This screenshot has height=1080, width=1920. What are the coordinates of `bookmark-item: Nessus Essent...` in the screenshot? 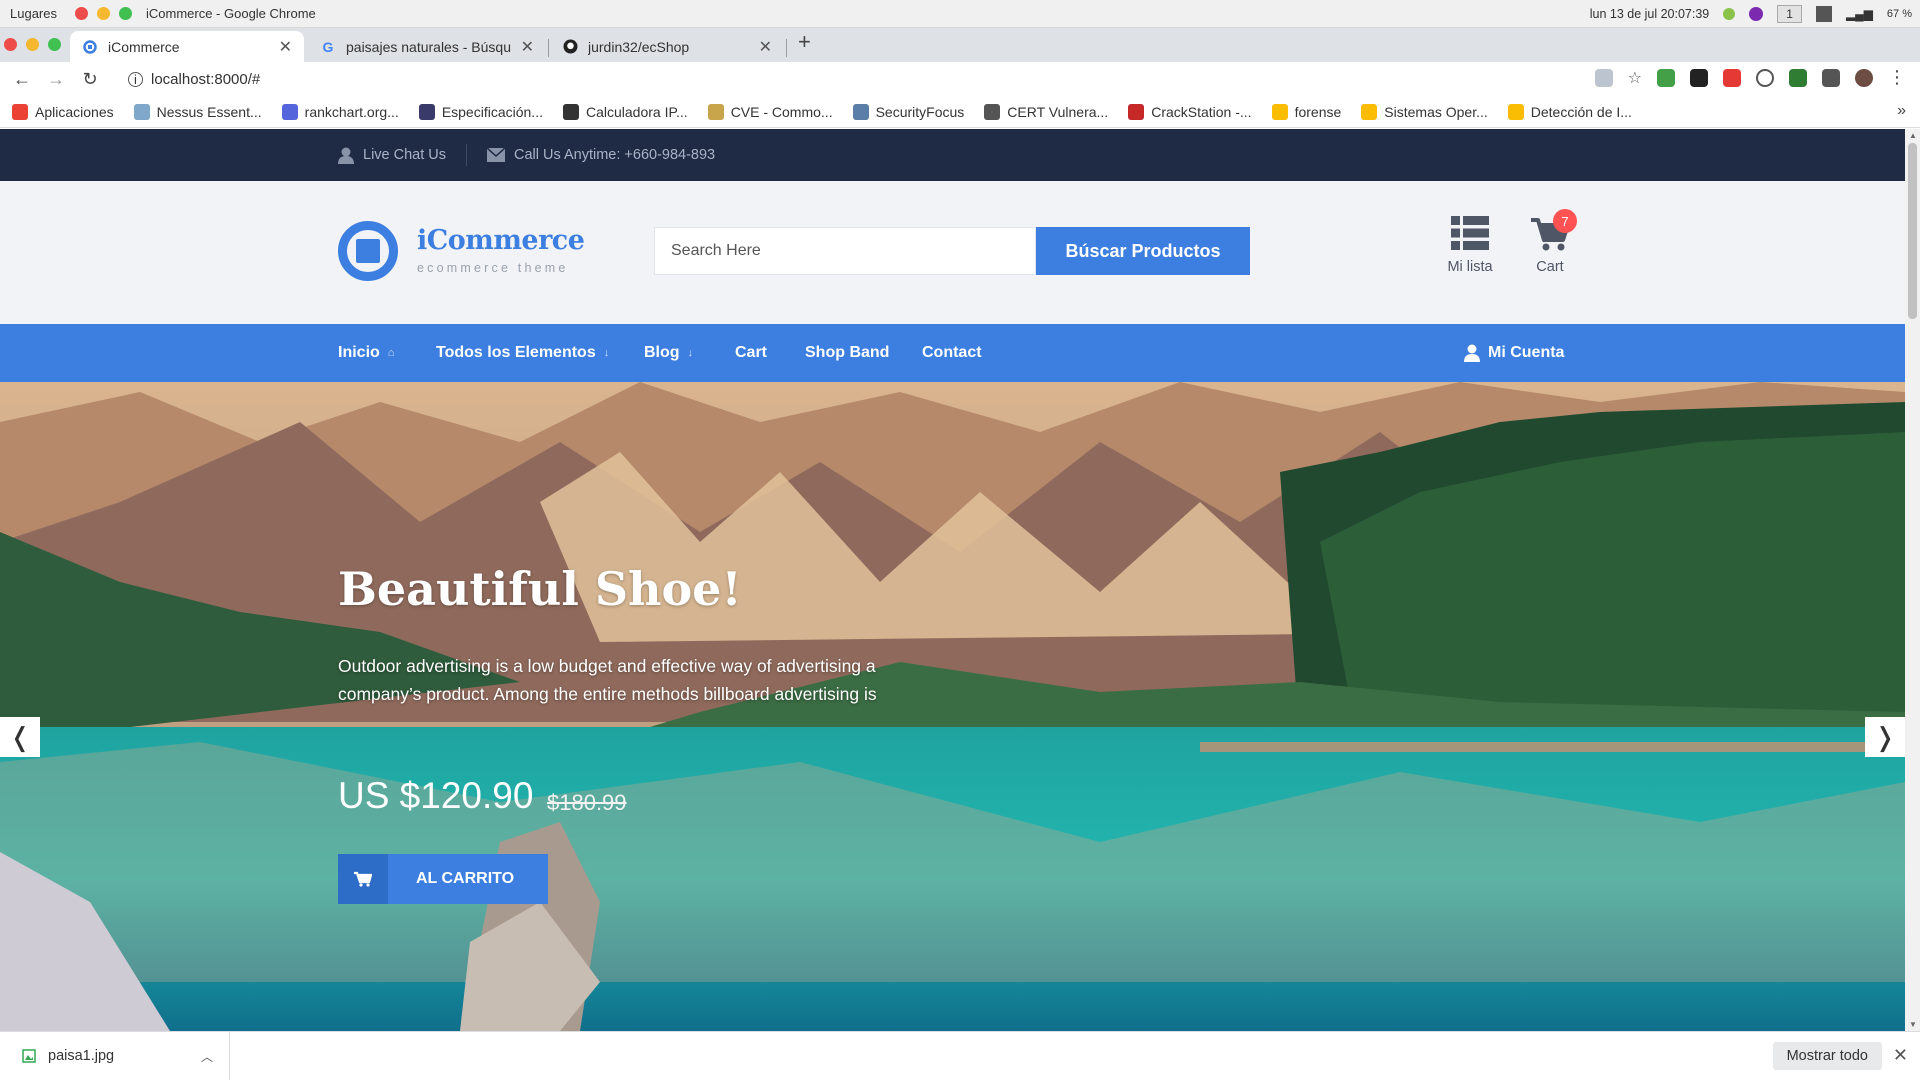 It's located at (197, 111).